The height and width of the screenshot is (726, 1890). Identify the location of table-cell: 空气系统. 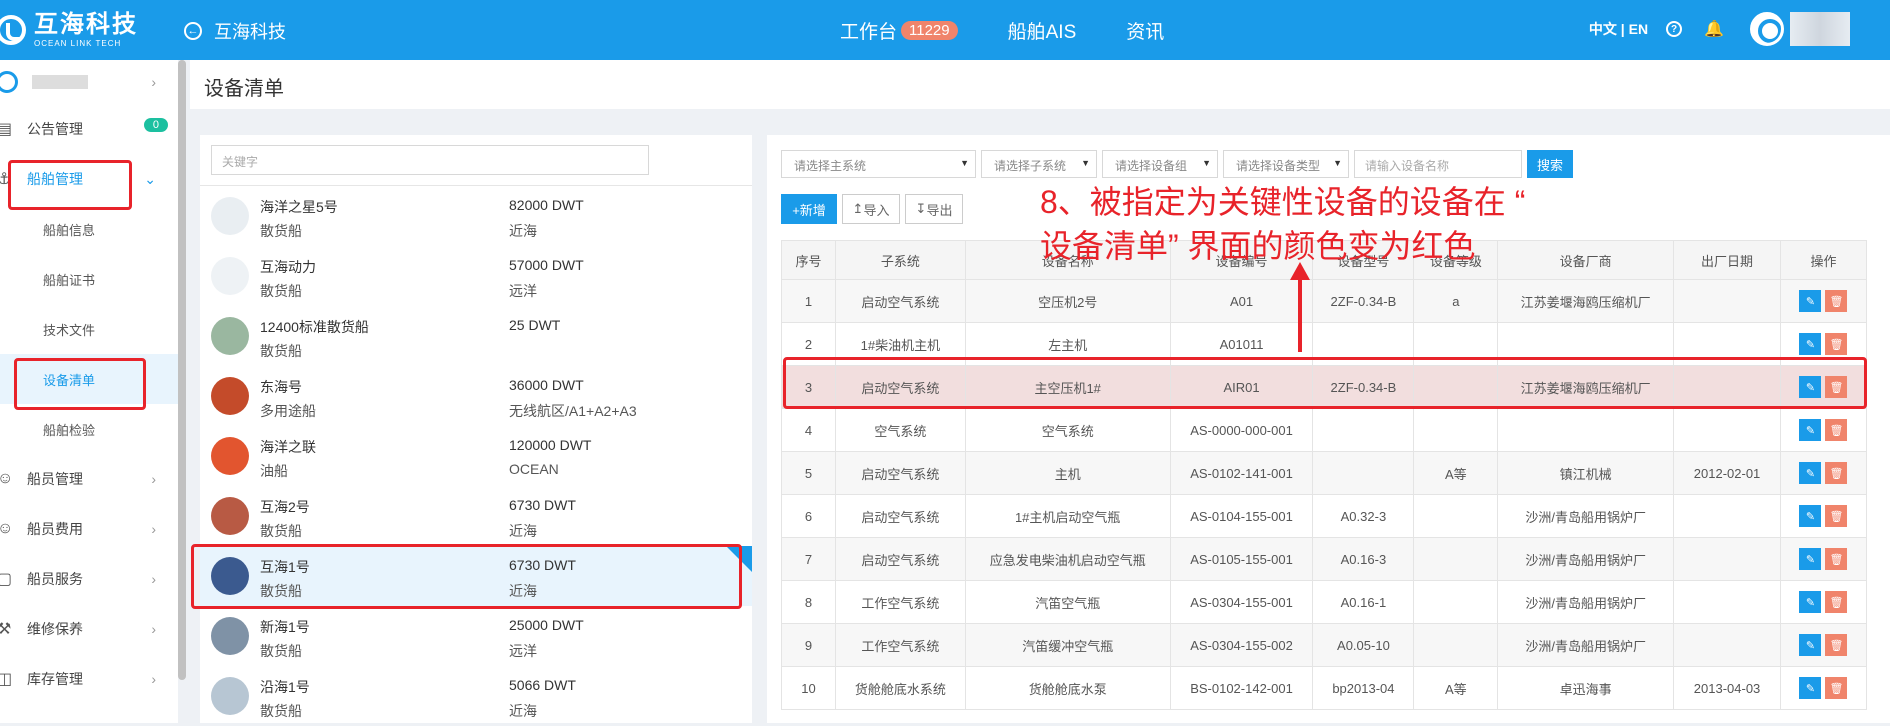
(1067, 430).